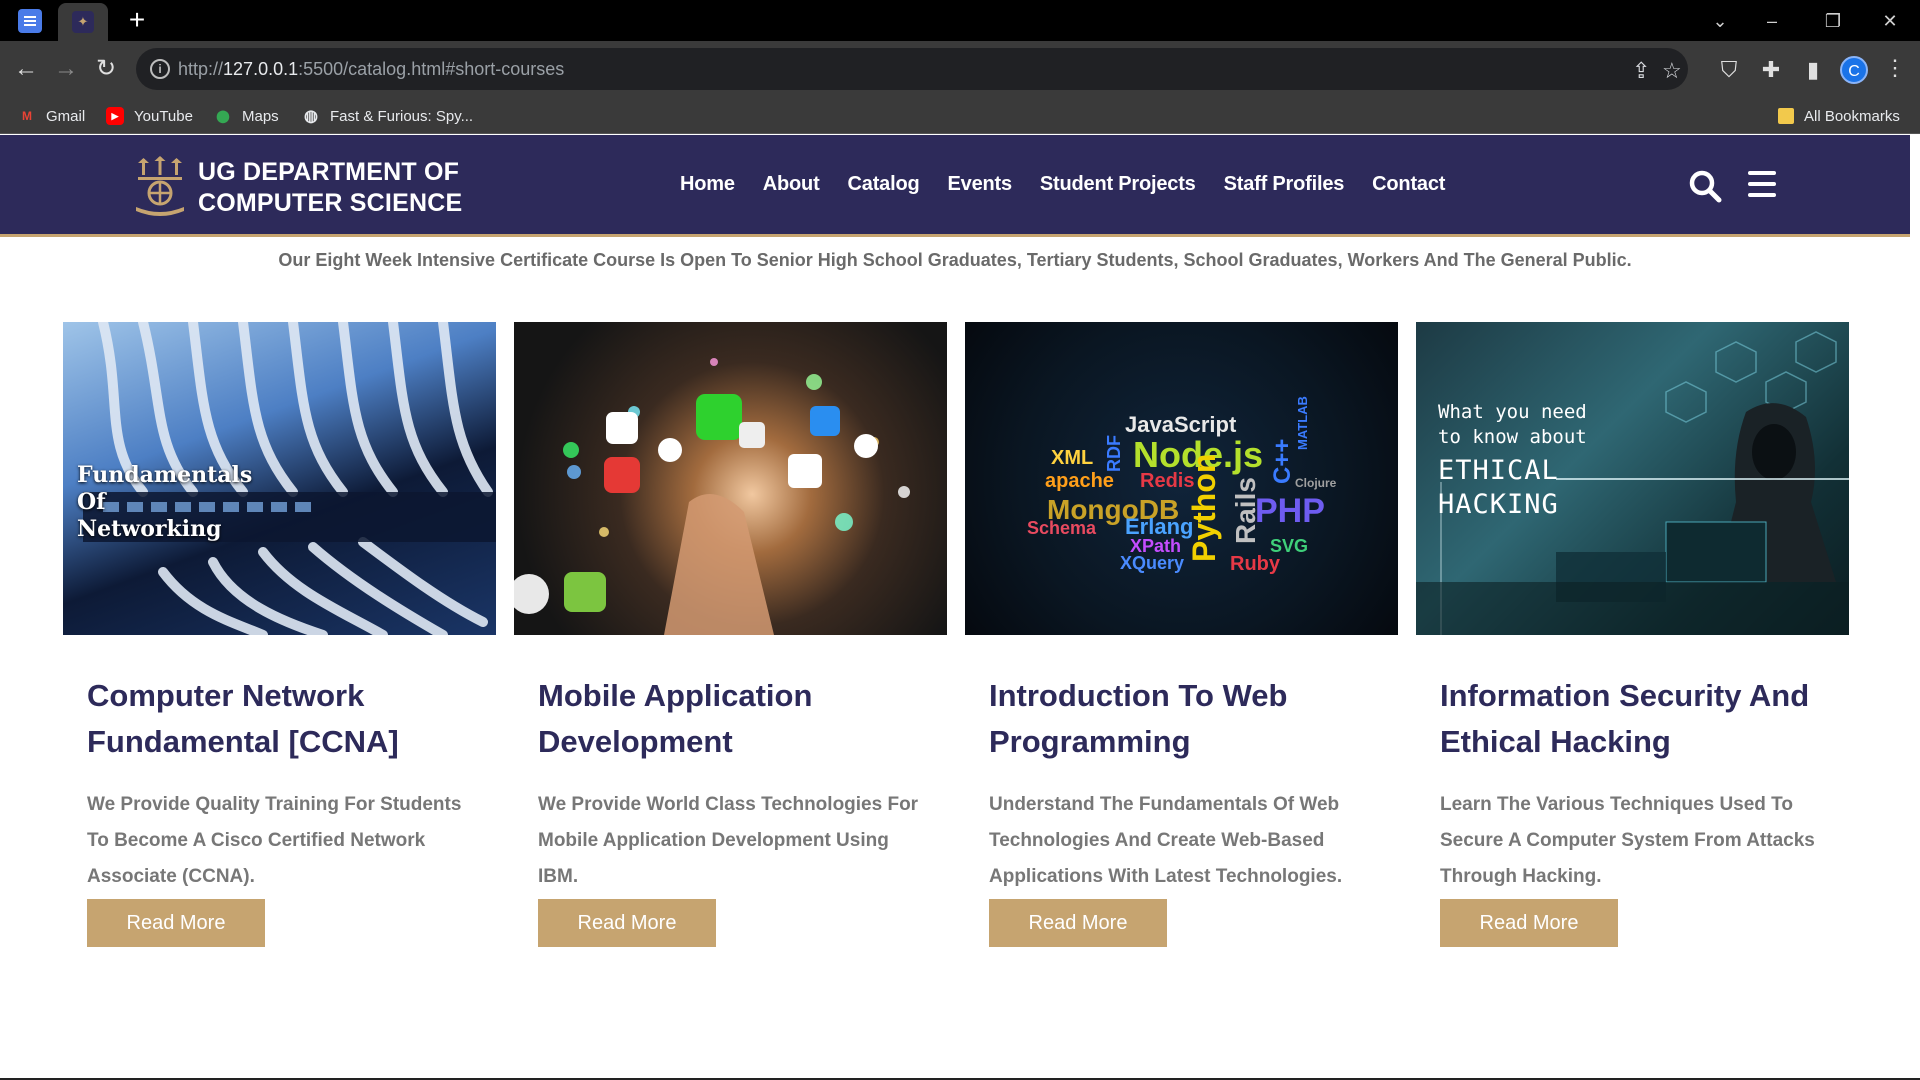 This screenshot has height=1080, width=1920. Describe the element at coordinates (1890, 21) in the screenshot. I see `close-window-button: ✕` at that location.